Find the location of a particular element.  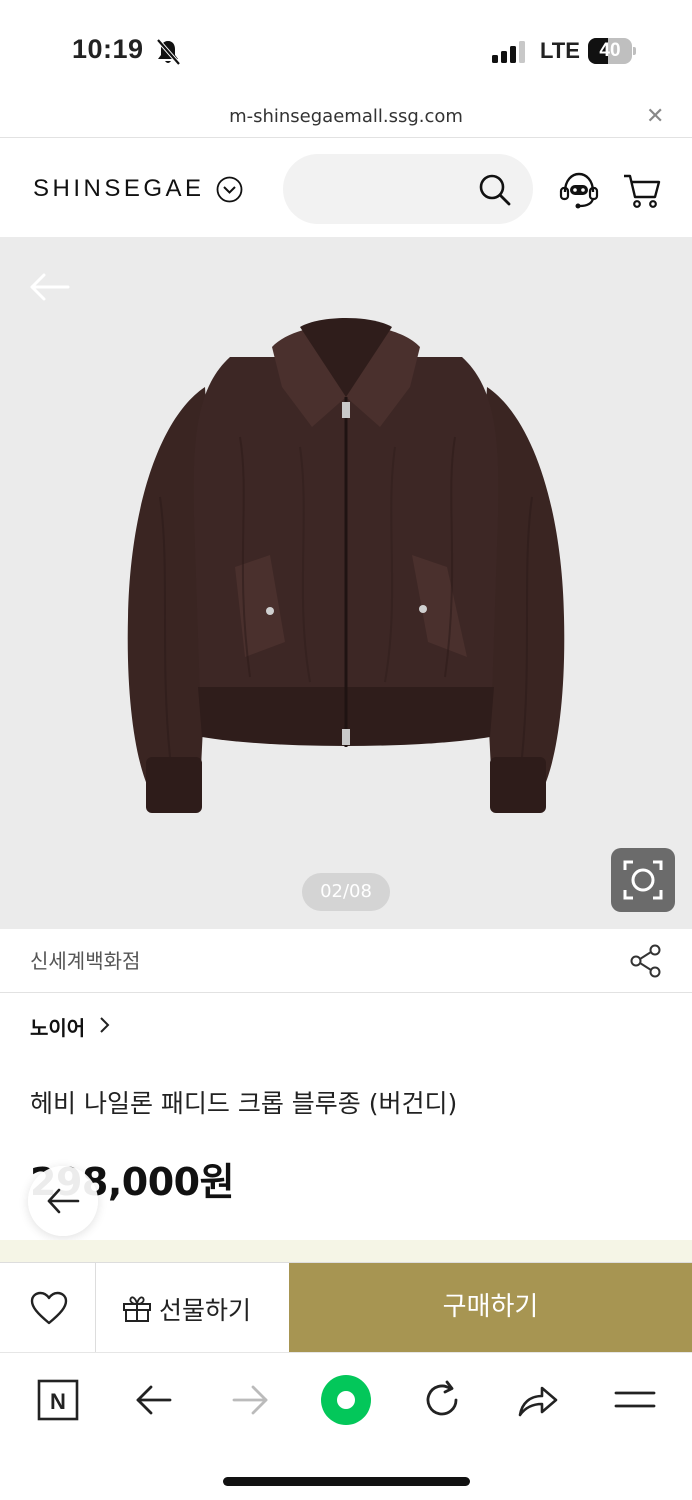

battery-level: 40 is located at coordinates (610, 50).